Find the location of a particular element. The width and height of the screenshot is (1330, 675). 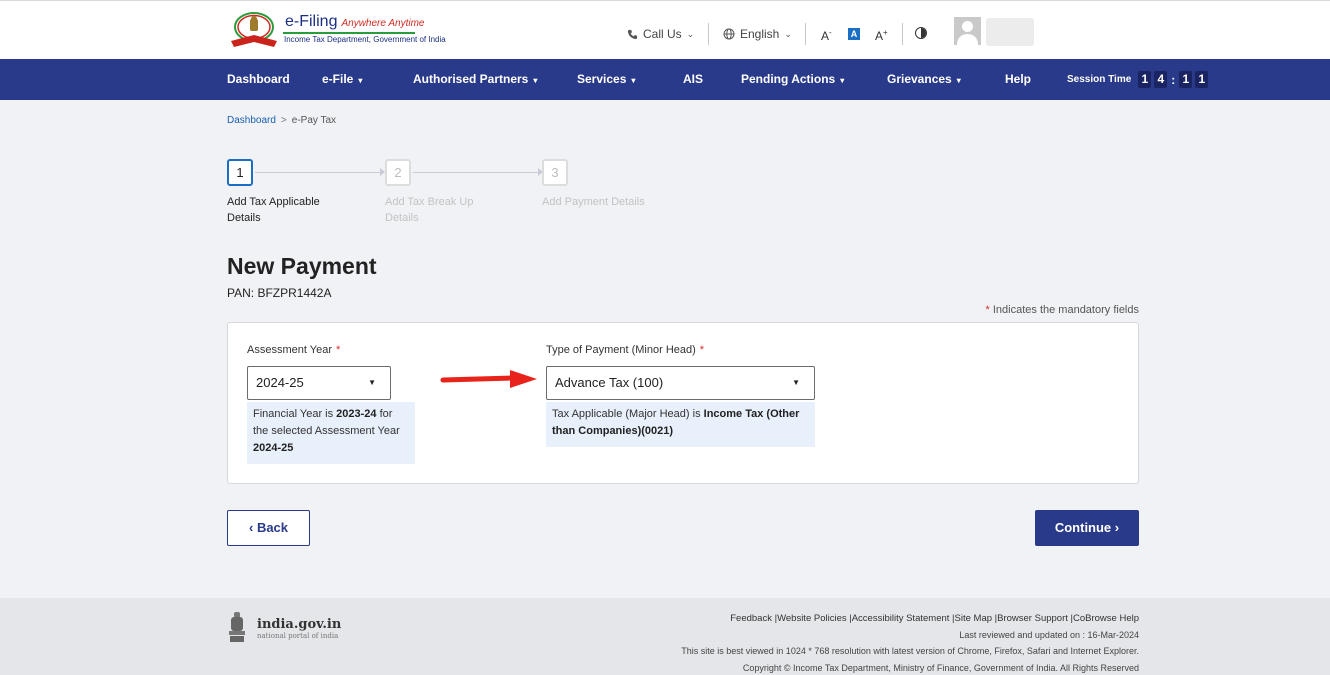

portal-name: india.gov.in is located at coordinates (299, 624).